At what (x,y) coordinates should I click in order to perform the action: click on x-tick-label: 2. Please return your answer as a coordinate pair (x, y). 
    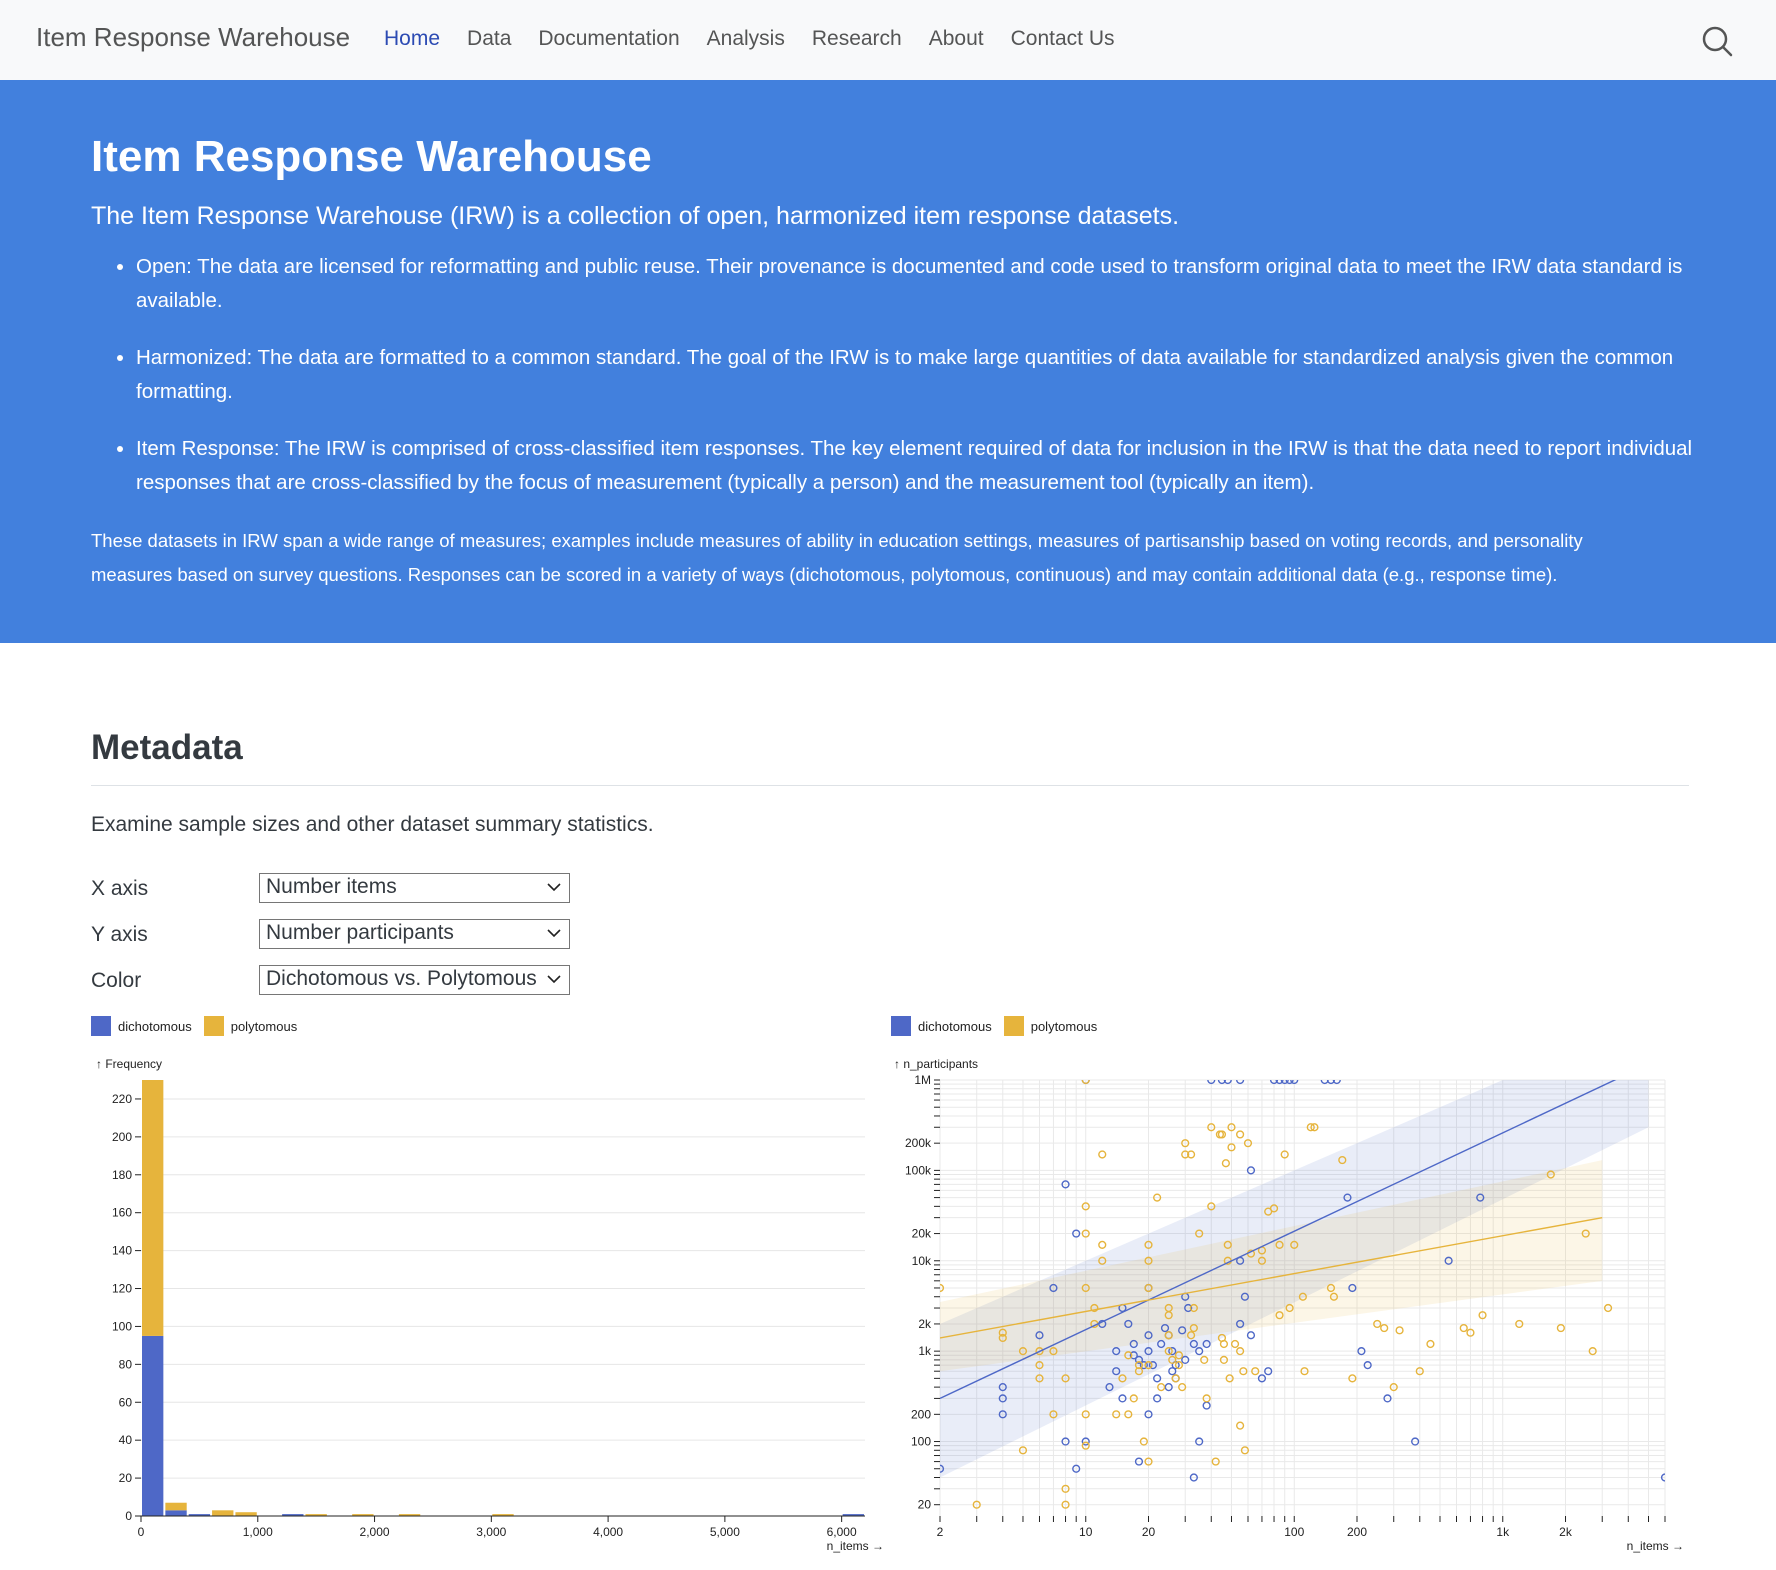
    Looking at the image, I should click on (940, 1532).